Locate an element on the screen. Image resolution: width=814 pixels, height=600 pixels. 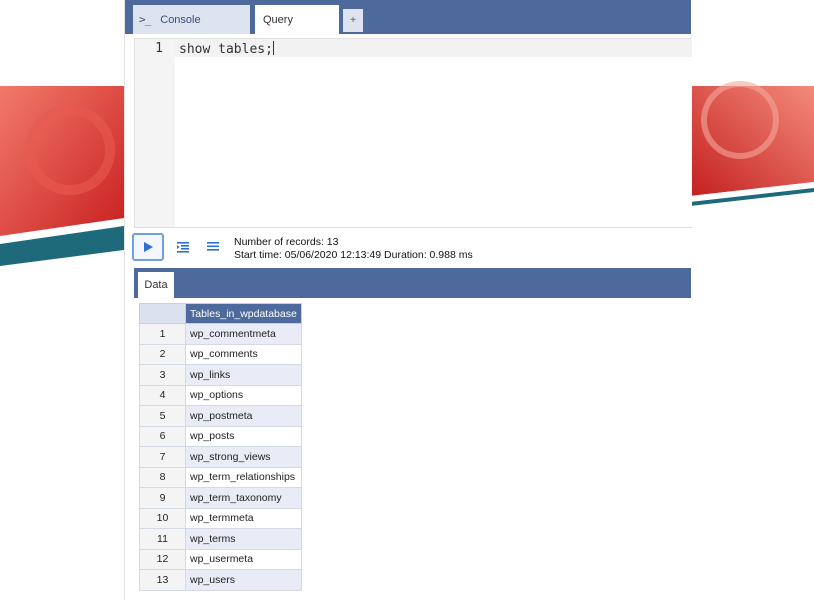
table-row: 13 wp_users is located at coordinates (220, 580).